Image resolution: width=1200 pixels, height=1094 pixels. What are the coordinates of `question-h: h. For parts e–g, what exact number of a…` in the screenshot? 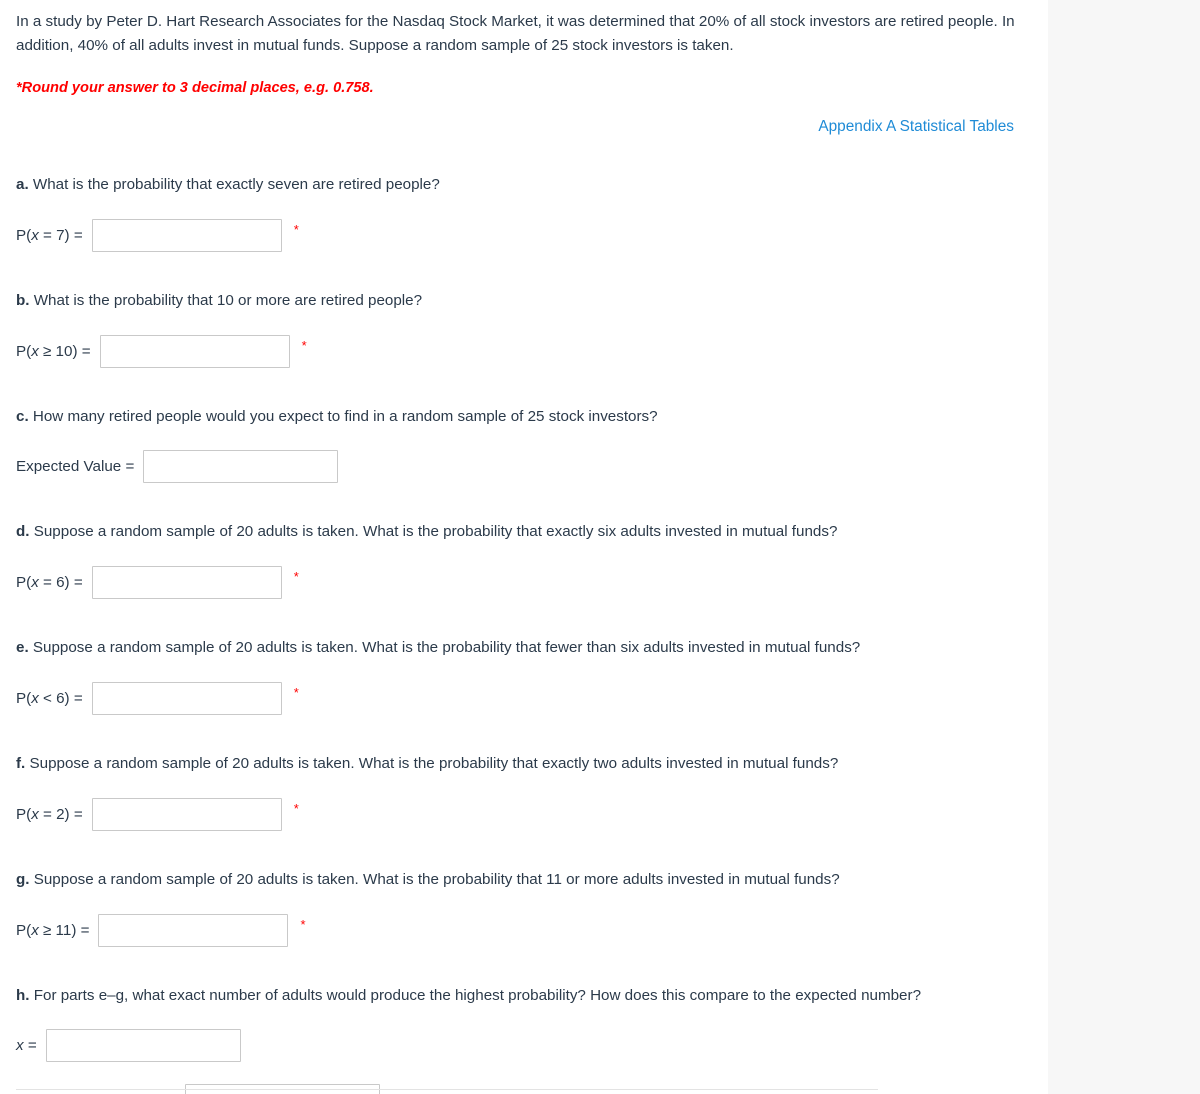 It's located at (523, 1039).